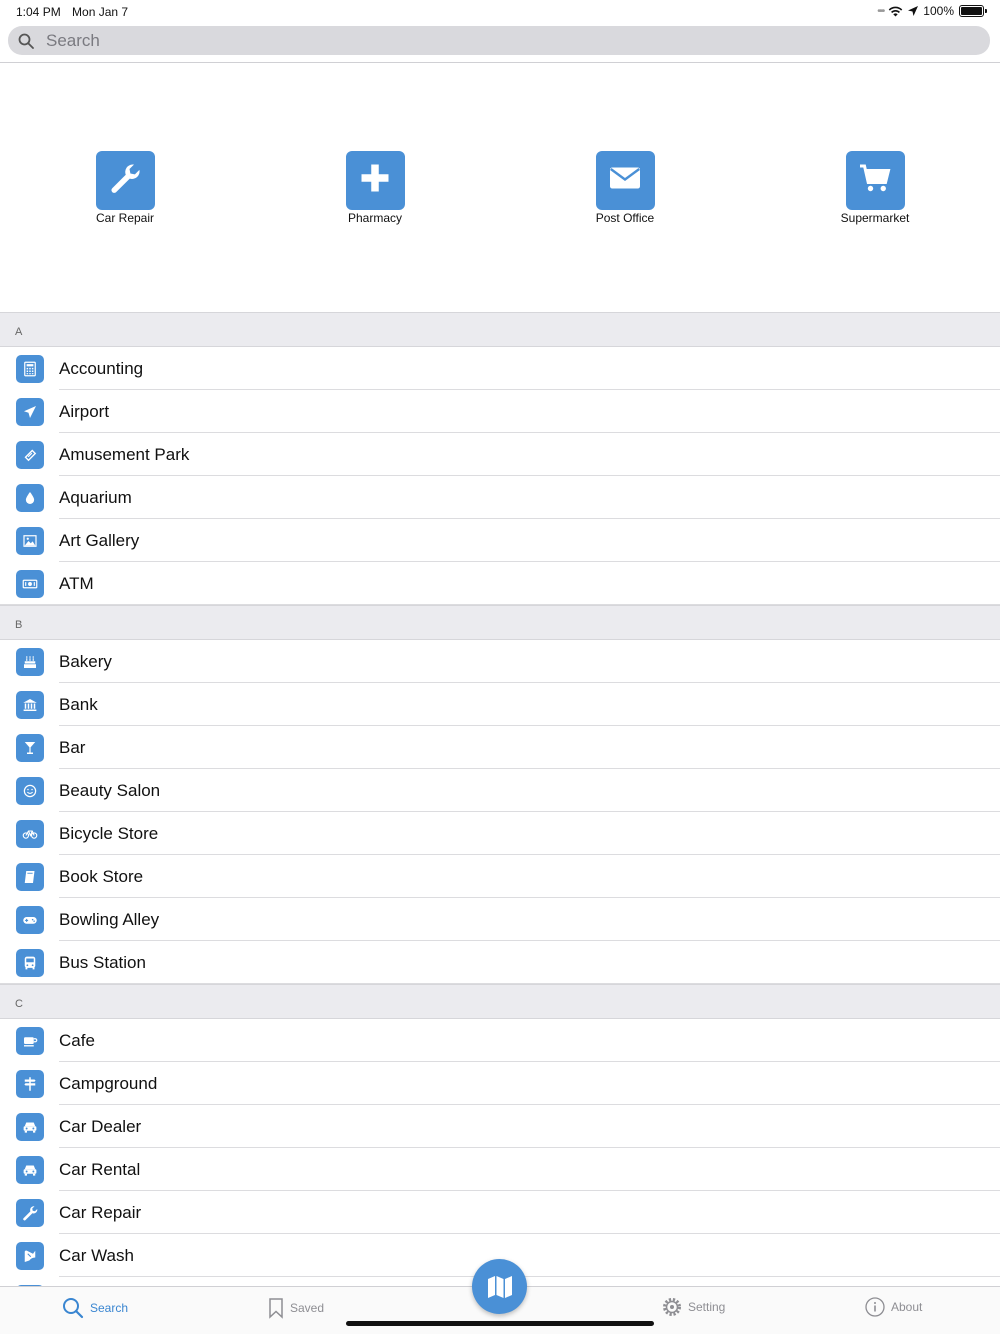 Image resolution: width=1000 pixels, height=1334 pixels. What do you see at coordinates (500, 1212) in the screenshot?
I see `list-item-car-repair: Car Repair` at bounding box center [500, 1212].